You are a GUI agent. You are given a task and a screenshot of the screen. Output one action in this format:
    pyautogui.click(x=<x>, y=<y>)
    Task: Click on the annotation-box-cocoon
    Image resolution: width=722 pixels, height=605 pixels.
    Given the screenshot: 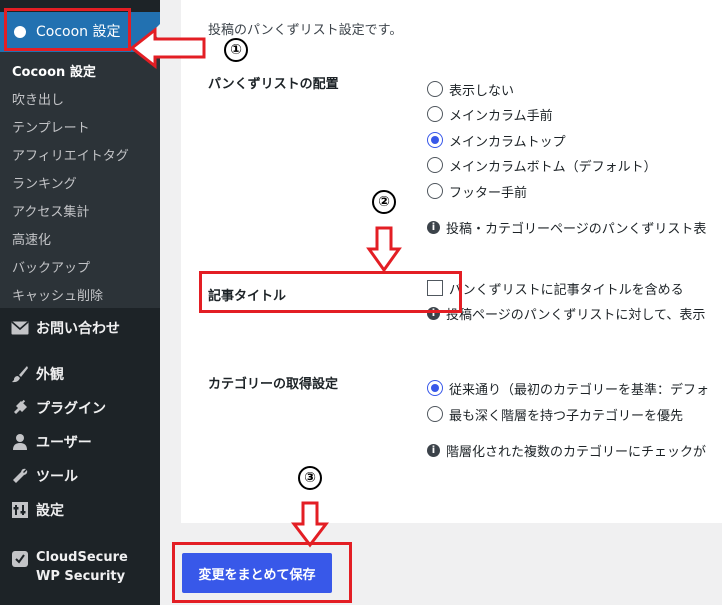 What is the action you would take?
    pyautogui.click(x=67, y=29)
    